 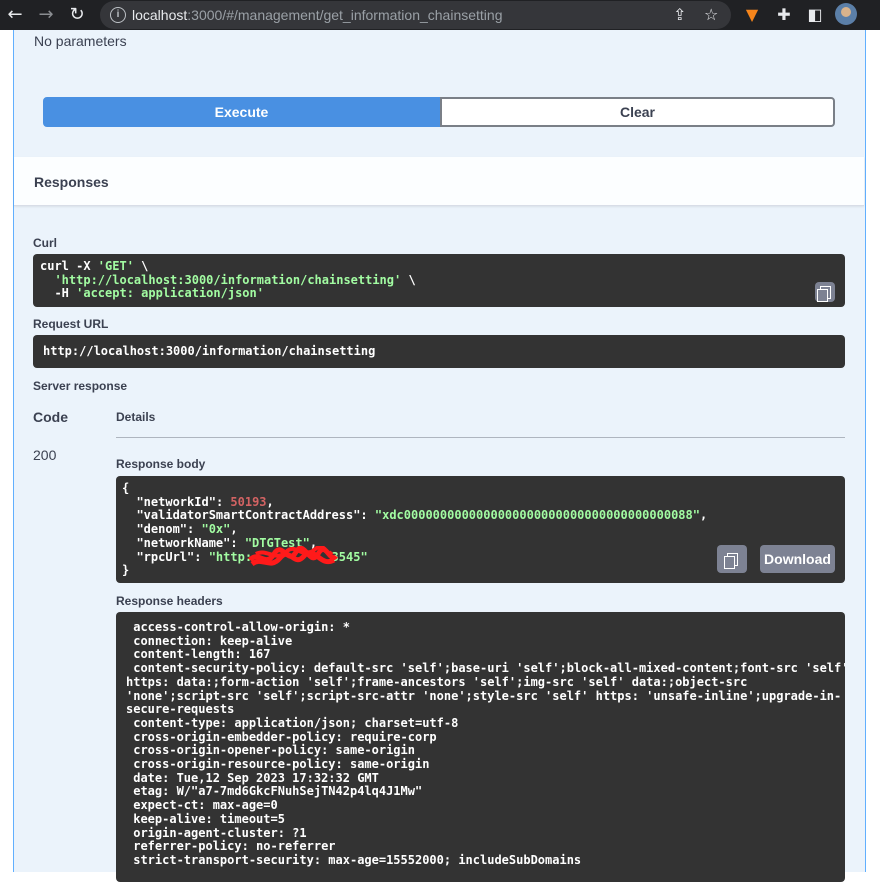 What do you see at coordinates (248, 515) in the screenshot?
I see `json-key-validator: "validatorSmartContractAddress"` at bounding box center [248, 515].